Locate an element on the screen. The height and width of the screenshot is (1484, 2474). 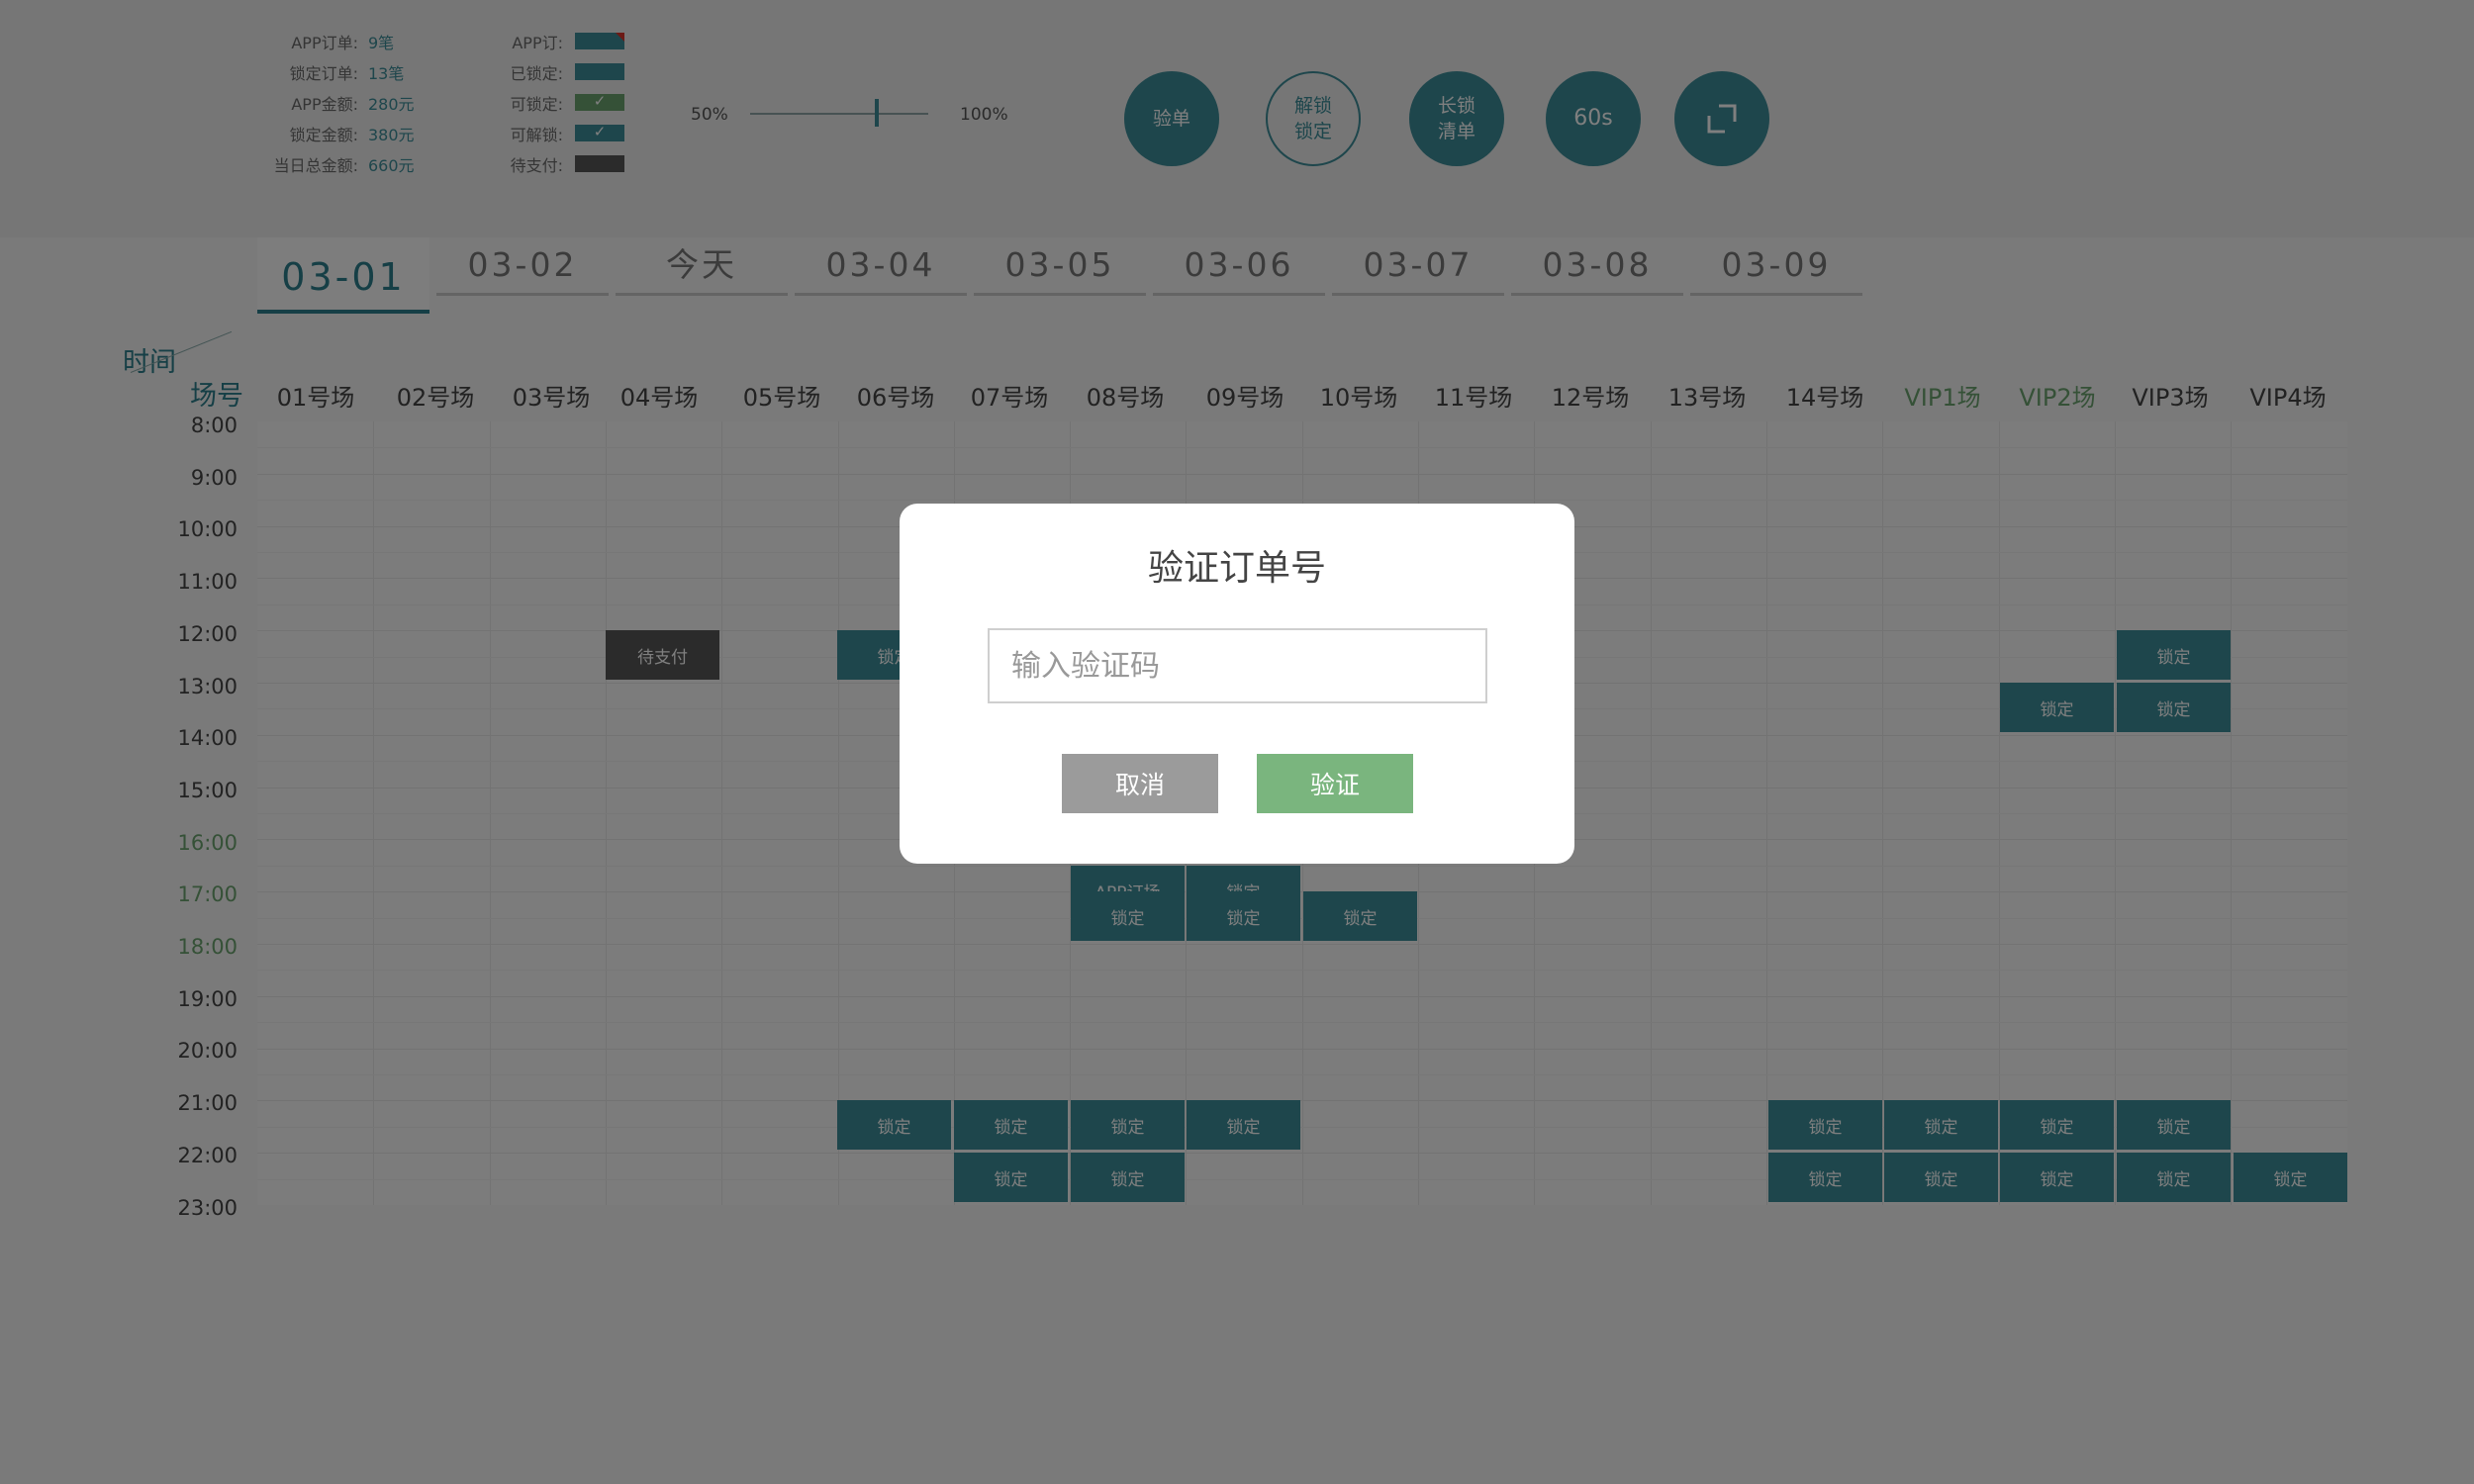
verify-order-dialog: 验证订单号 取消 验证 is located at coordinates (1237, 684).